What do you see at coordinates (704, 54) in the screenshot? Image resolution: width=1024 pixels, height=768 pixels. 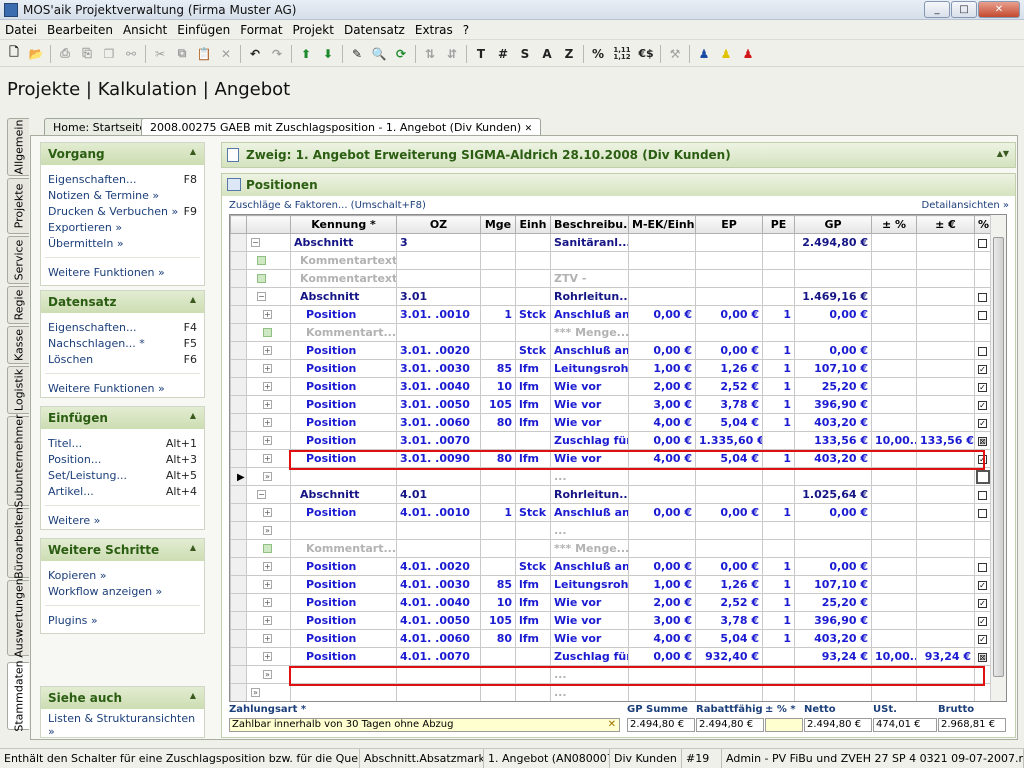 I see `user-blue-icon: ♟` at bounding box center [704, 54].